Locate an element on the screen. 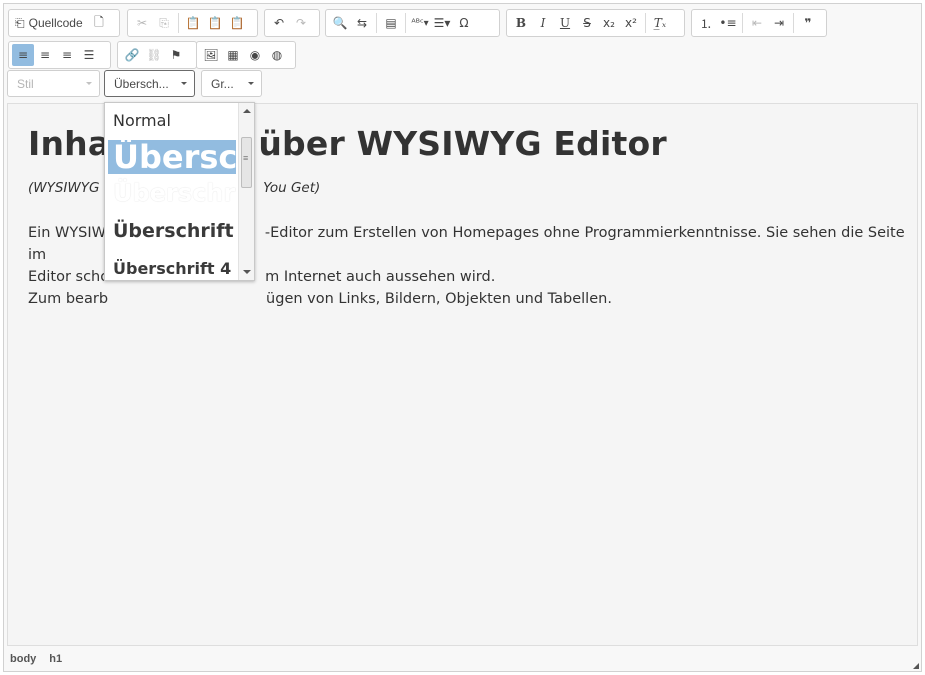 The width and height of the screenshot is (925, 675). path-item-h1: h1 is located at coordinates (55, 659).